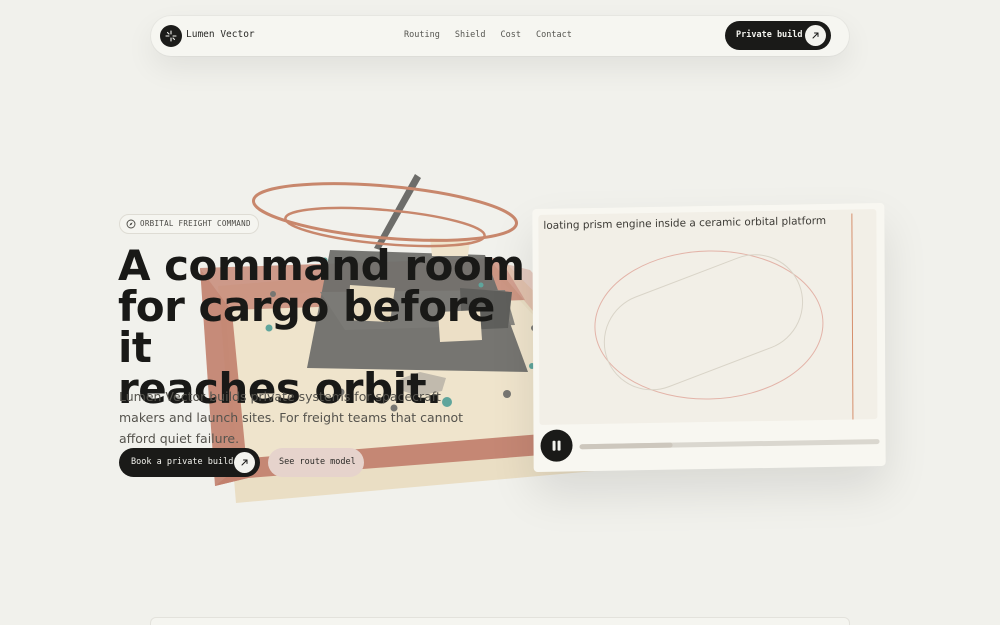  I want to click on video-progress-bar, so click(729, 444).